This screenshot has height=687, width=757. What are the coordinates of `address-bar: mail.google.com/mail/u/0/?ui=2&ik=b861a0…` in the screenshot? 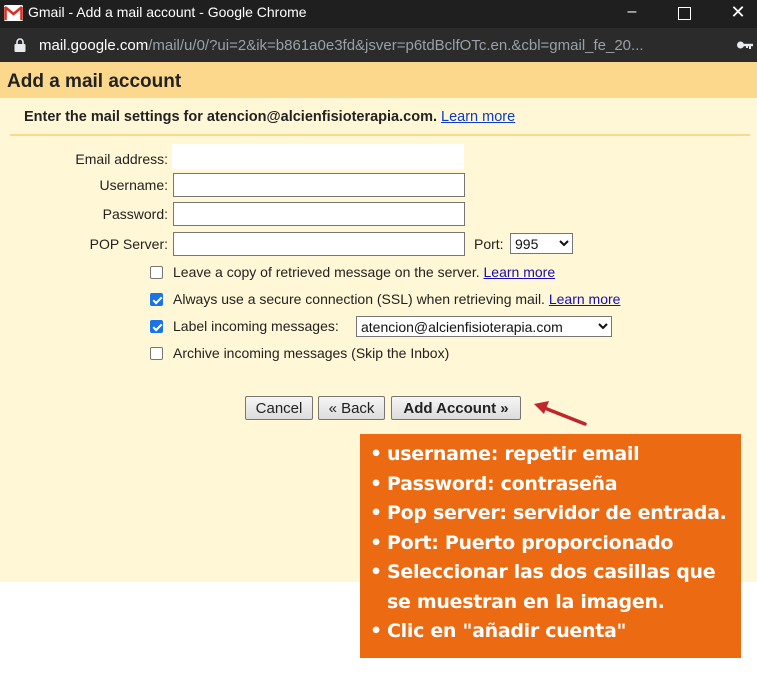 It's located at (378, 45).